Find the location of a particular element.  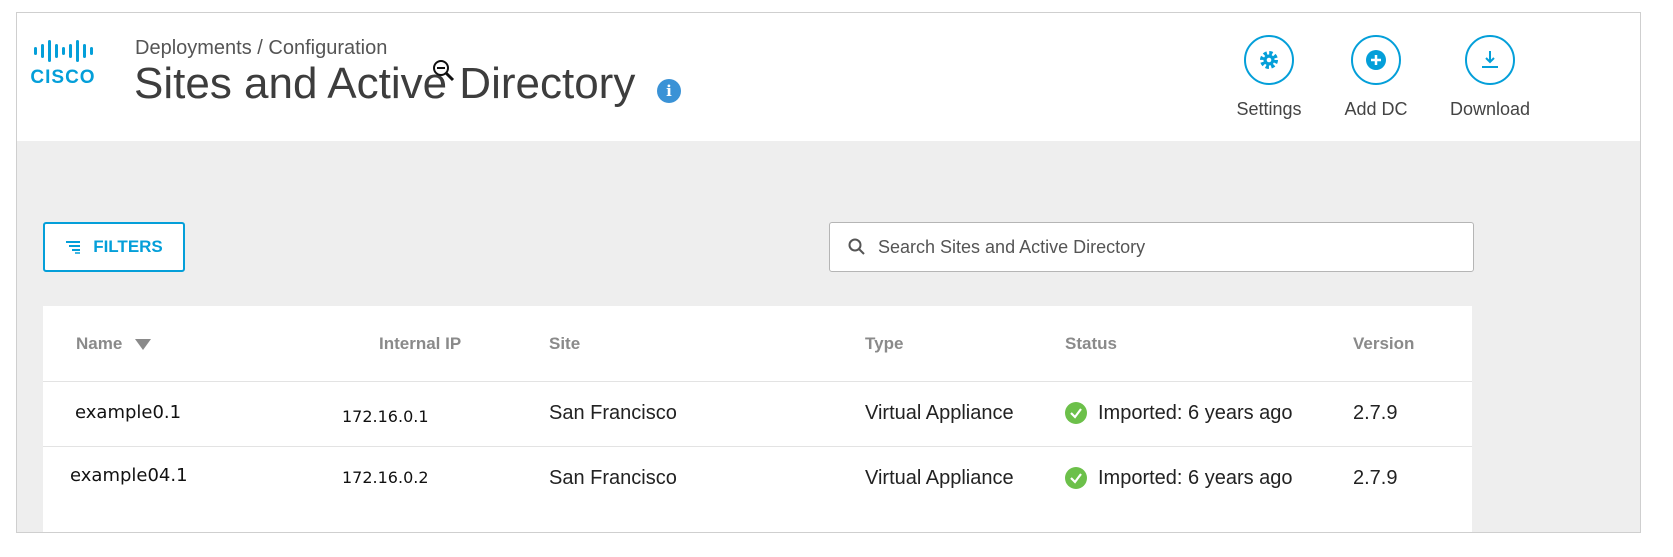

filter-icon is located at coordinates (73, 247).